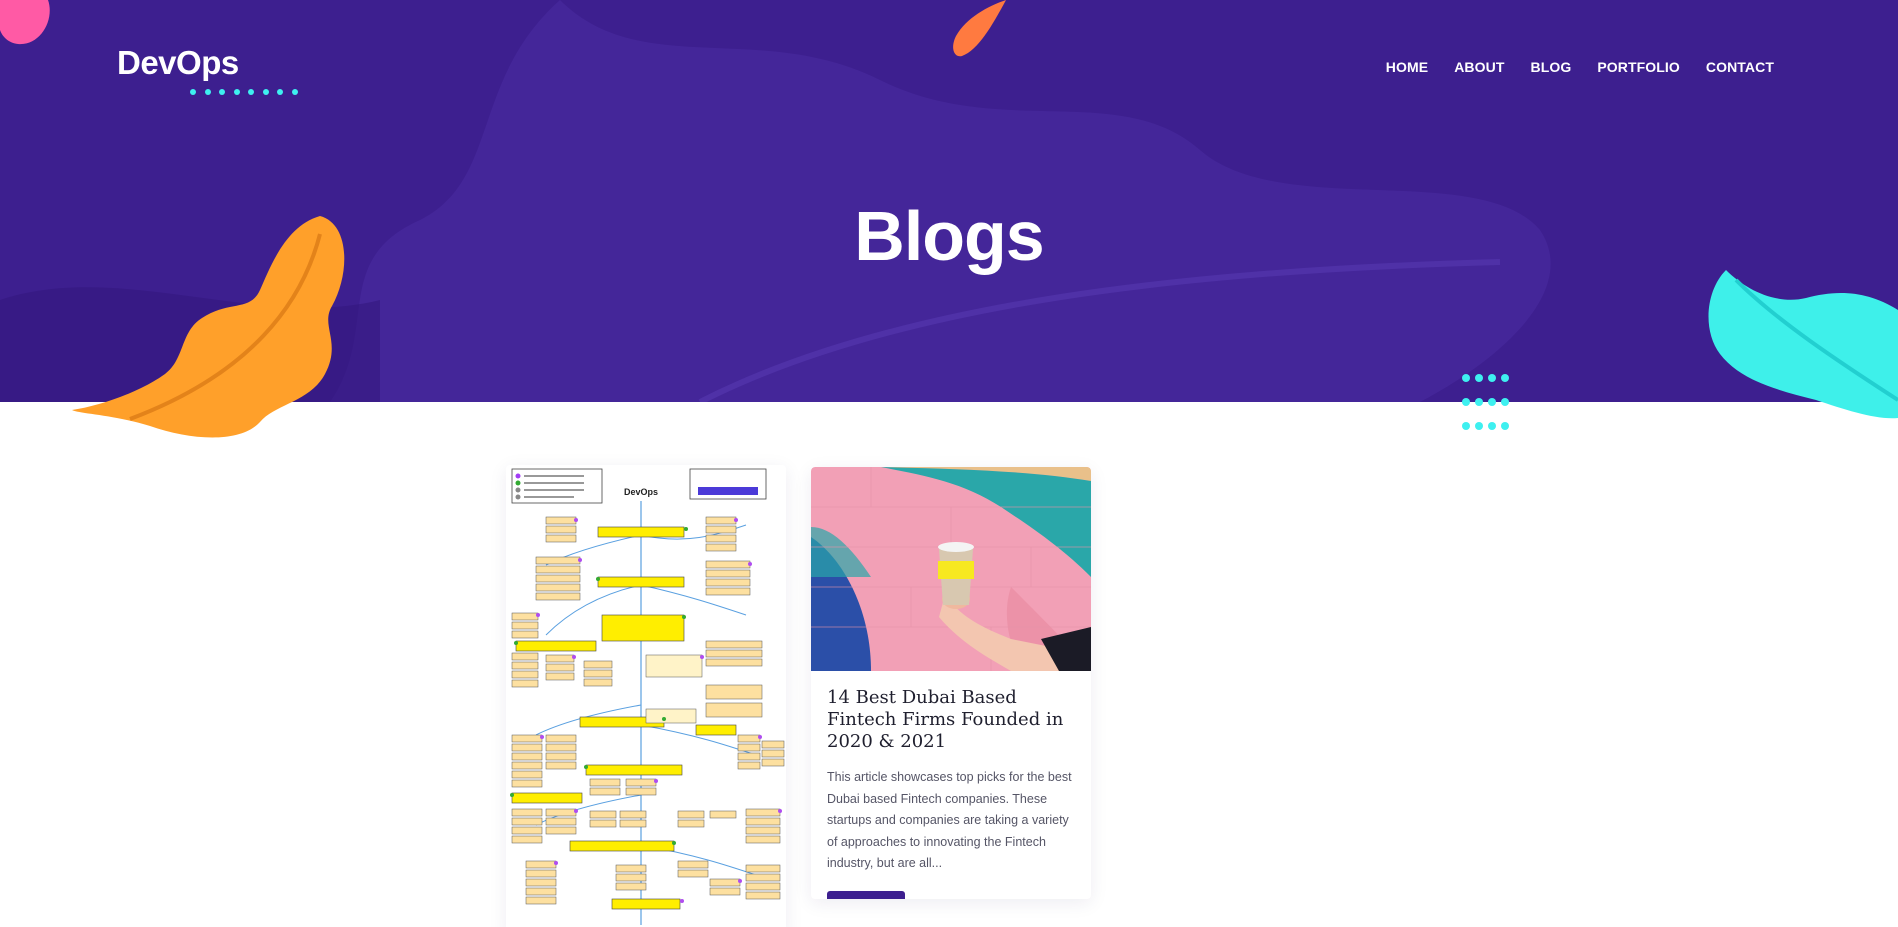 The height and width of the screenshot is (927, 1898). What do you see at coordinates (1550, 67) in the screenshot?
I see `nav-blog: BLOG` at bounding box center [1550, 67].